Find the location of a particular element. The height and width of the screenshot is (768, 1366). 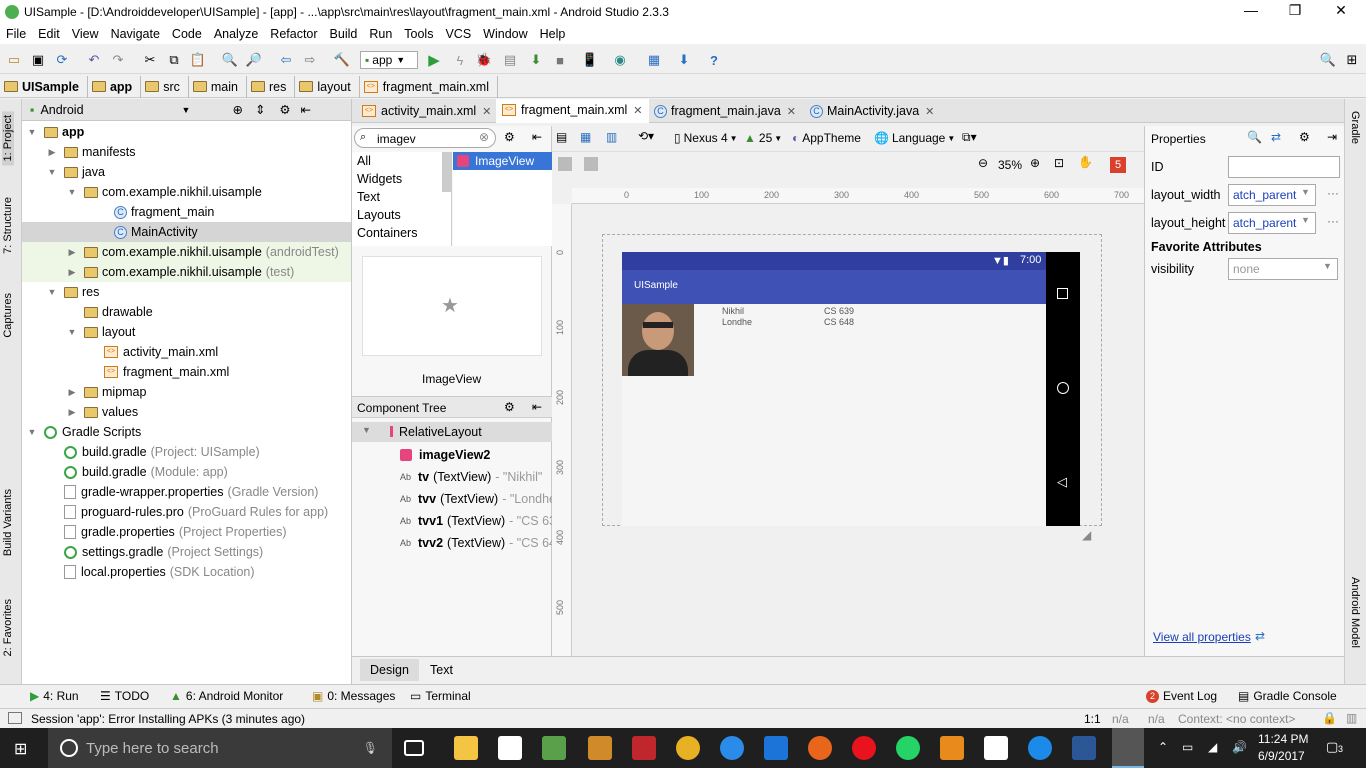

course1-text: CS 639 is located at coordinates (839, 311).